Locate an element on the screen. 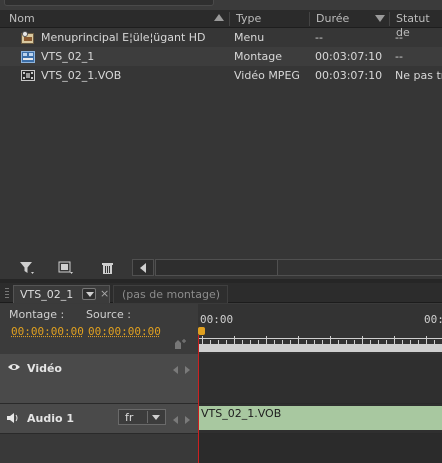  menu-icon is located at coordinates (28, 37).